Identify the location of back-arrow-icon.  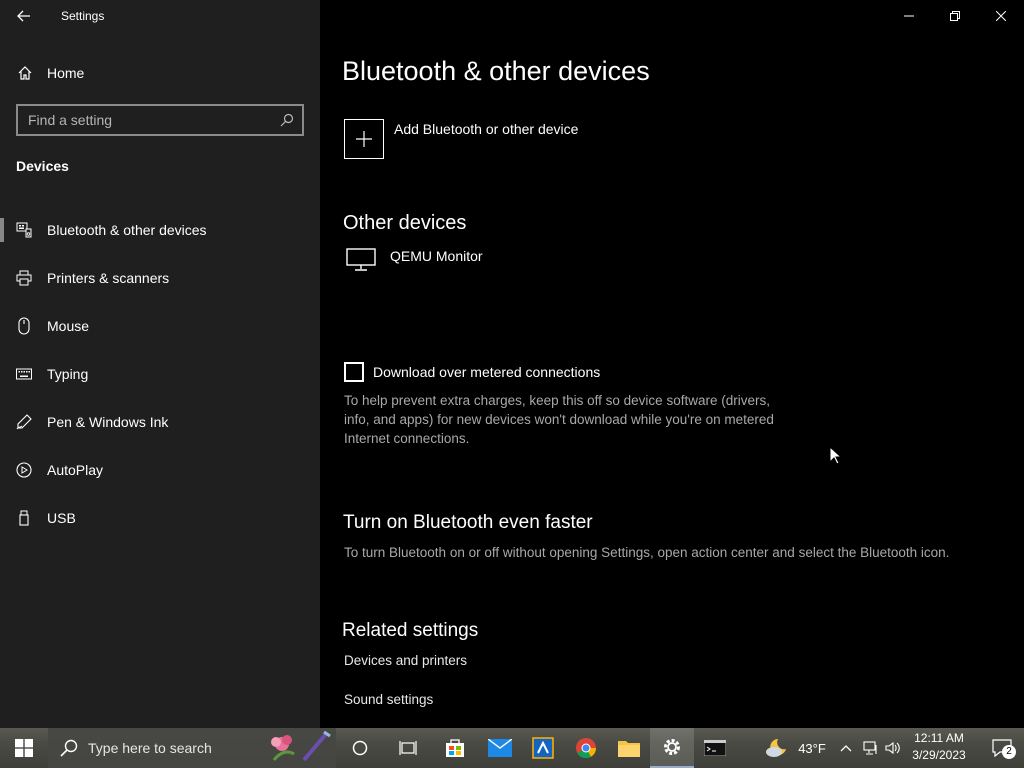
(23, 16).